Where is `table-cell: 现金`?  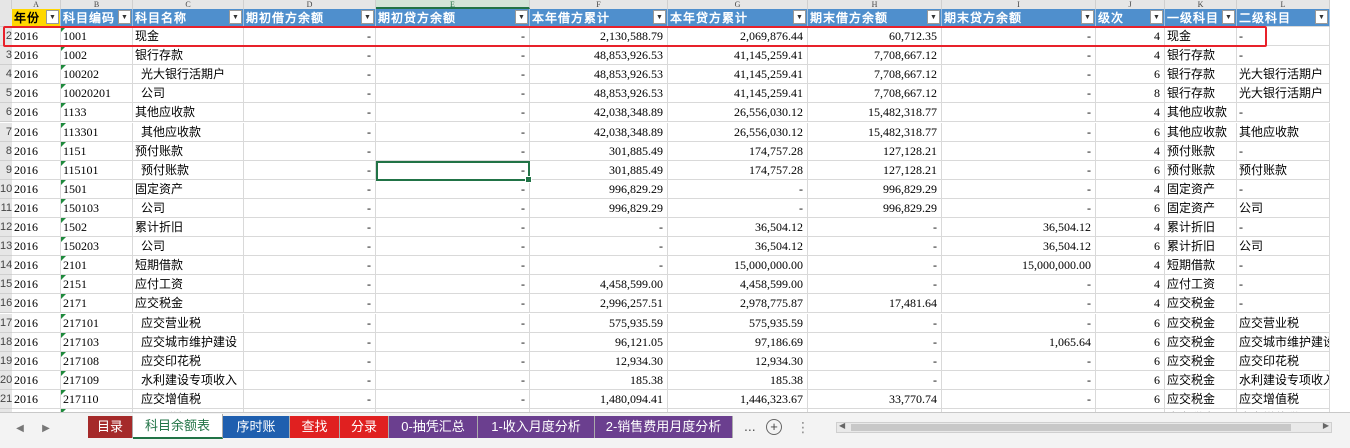 table-cell: 现金 is located at coordinates (1201, 37).